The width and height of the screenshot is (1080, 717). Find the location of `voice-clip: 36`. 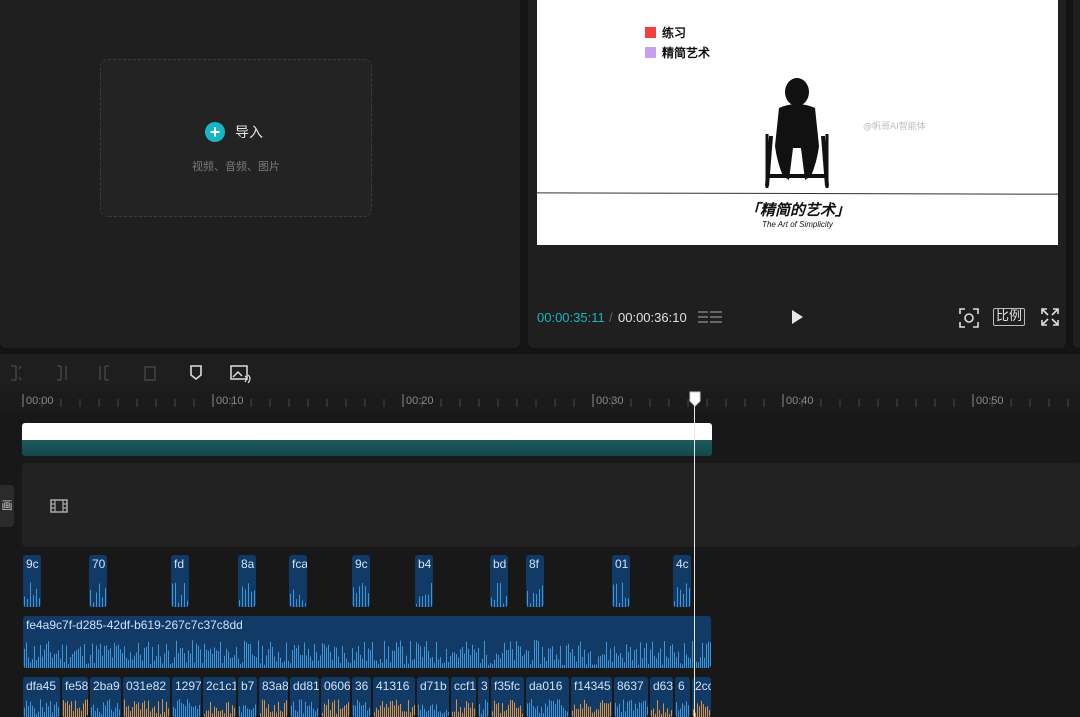

voice-clip: 36 is located at coordinates (361, 697).